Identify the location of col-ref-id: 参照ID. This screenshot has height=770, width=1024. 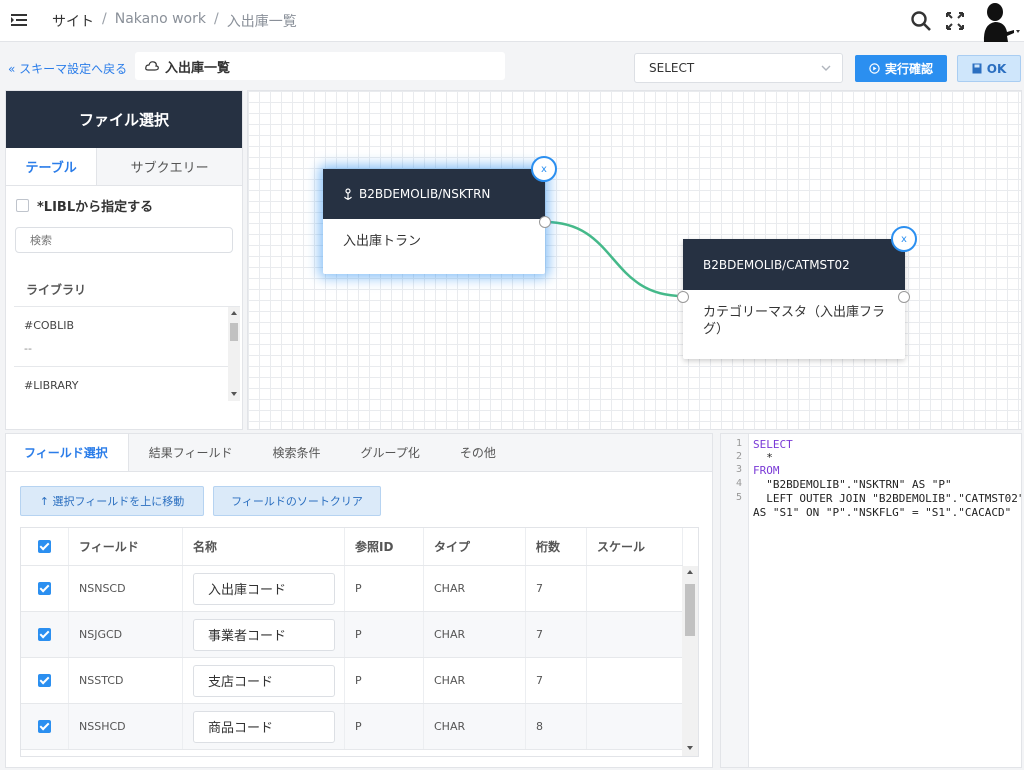
(384, 546).